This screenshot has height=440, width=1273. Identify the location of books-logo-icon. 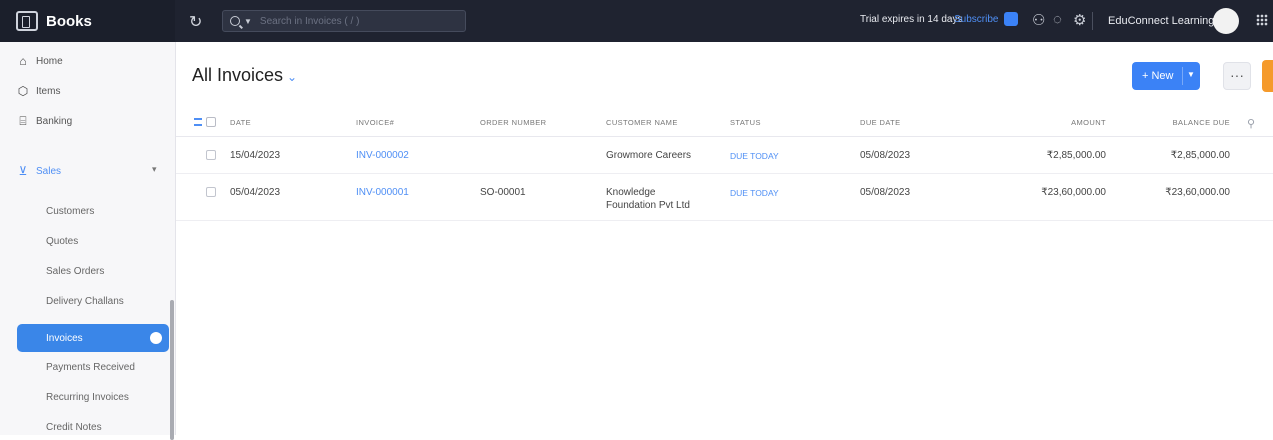
(27, 21).